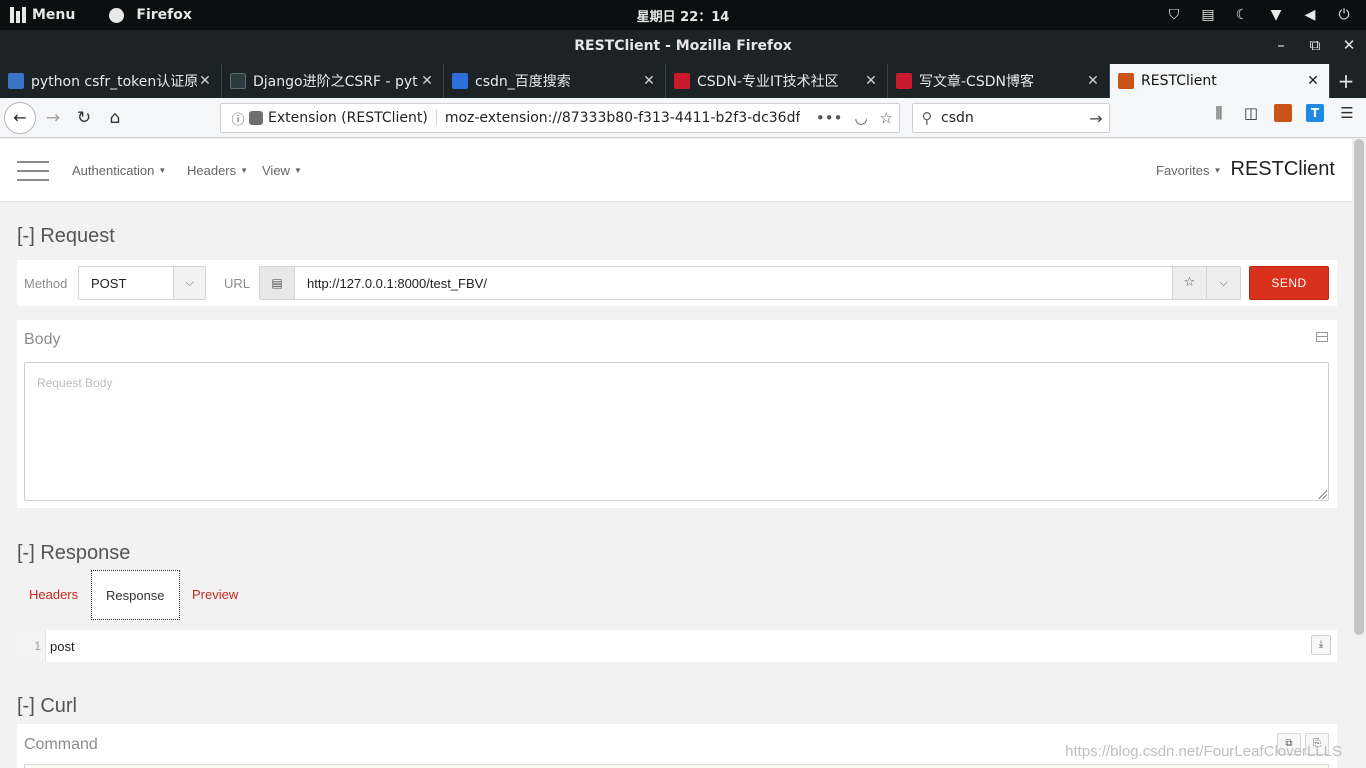 The width and height of the screenshot is (1366, 768). I want to click on puzzle-icon, so click(256, 118).